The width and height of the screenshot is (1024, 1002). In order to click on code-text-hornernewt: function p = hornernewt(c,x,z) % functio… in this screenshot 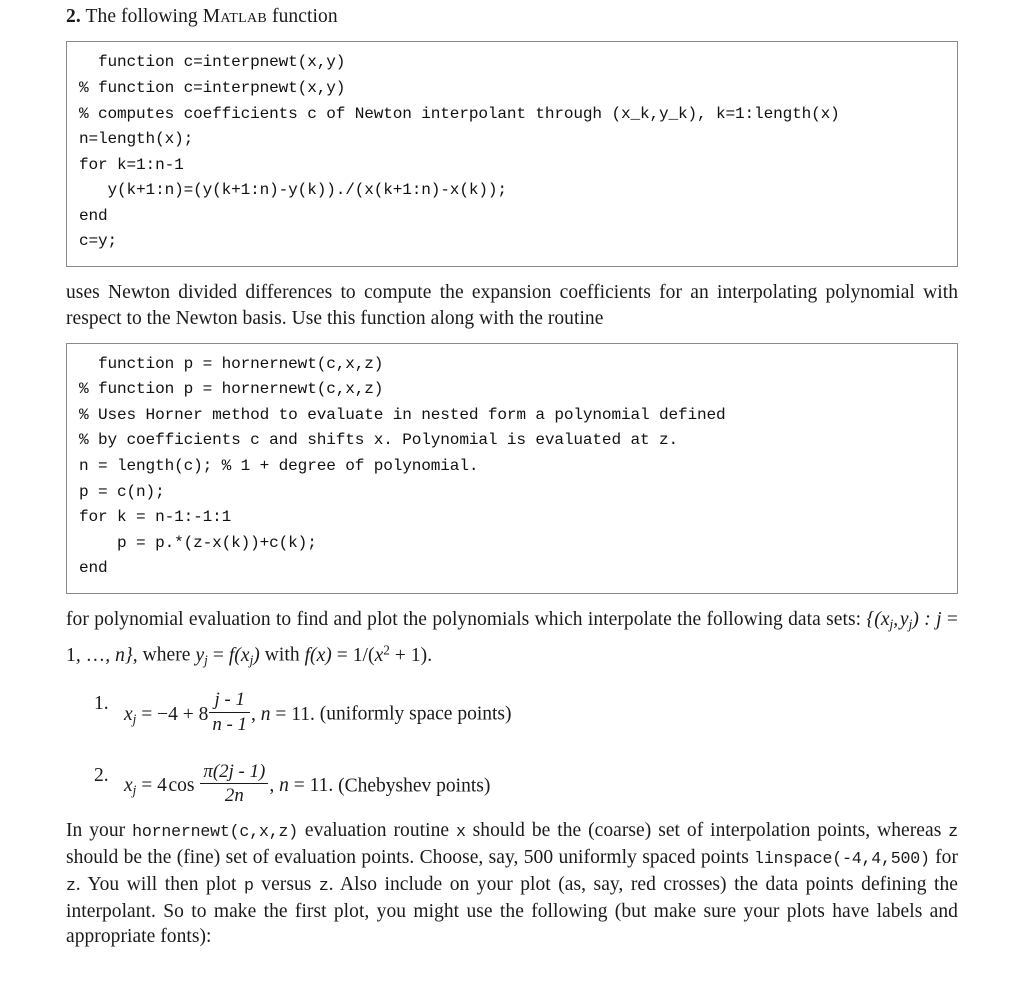, I will do `click(402, 466)`.